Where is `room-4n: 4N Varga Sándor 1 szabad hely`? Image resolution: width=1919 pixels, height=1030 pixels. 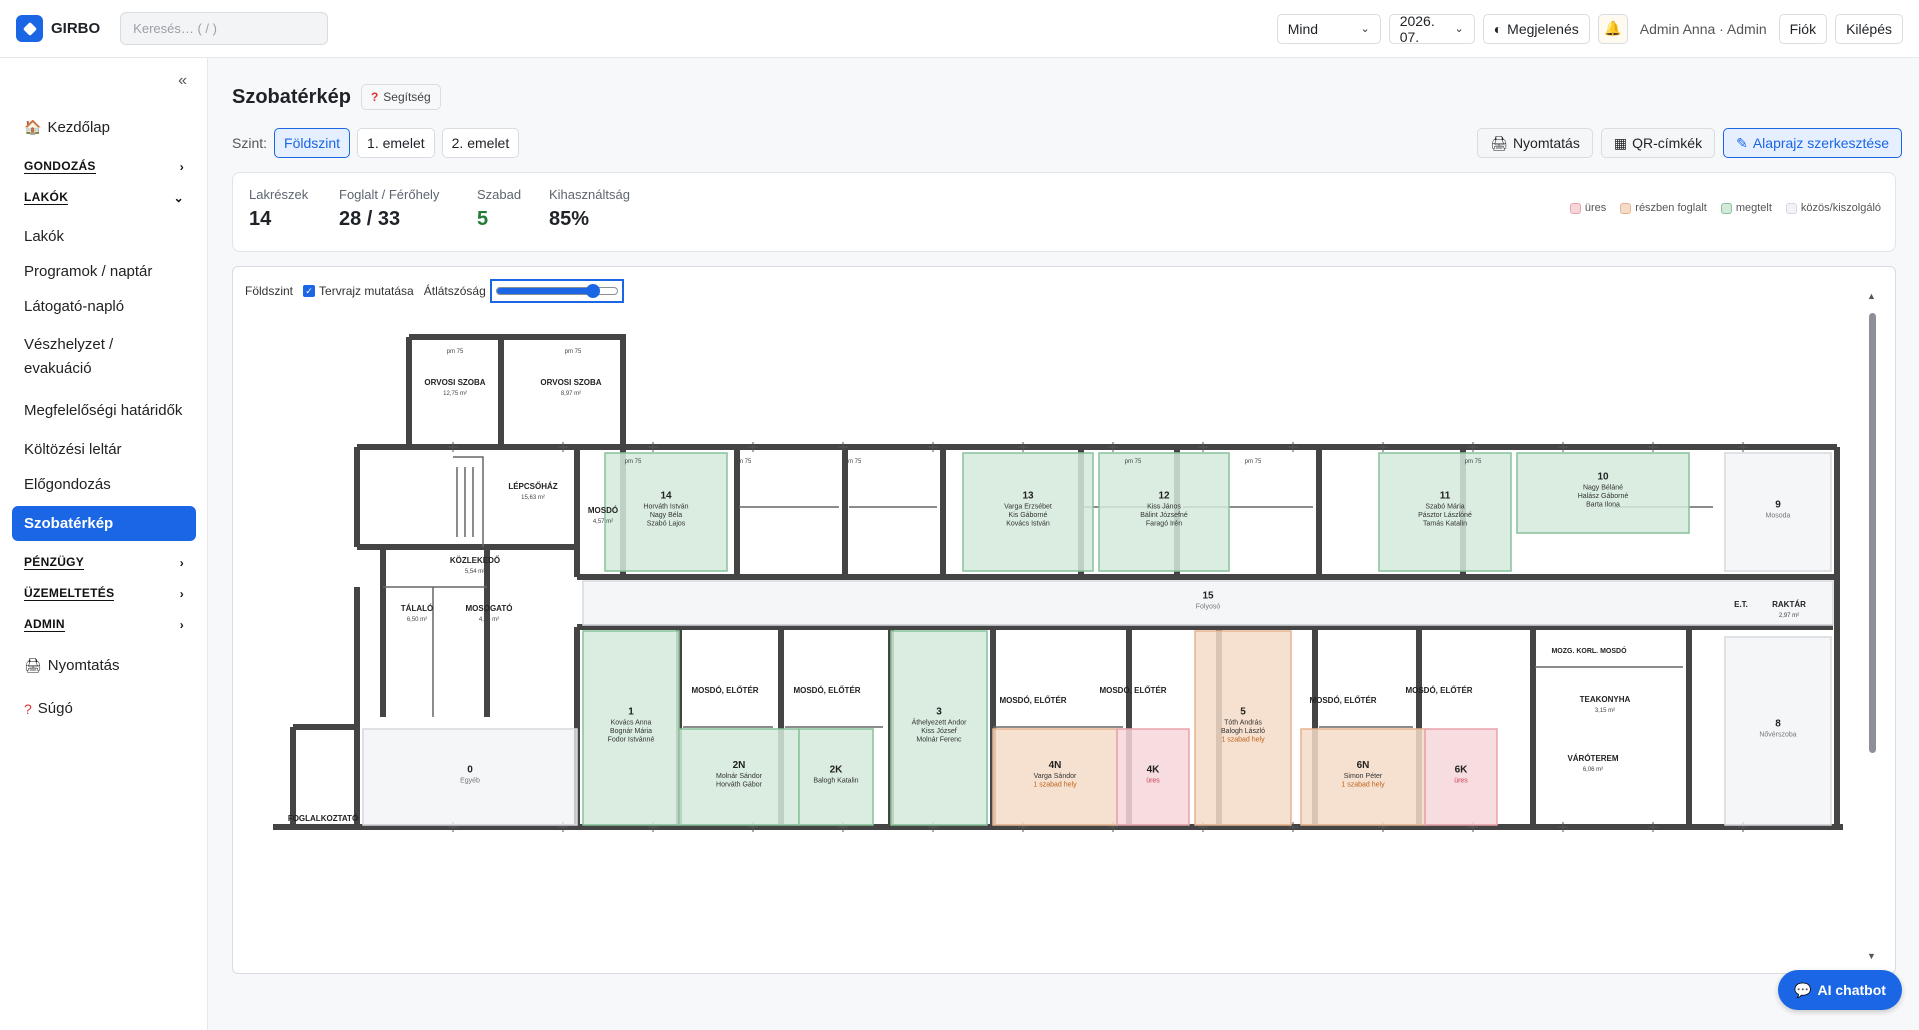
room-4n: 4N Varga Sándor 1 szabad hely is located at coordinates (1055, 777).